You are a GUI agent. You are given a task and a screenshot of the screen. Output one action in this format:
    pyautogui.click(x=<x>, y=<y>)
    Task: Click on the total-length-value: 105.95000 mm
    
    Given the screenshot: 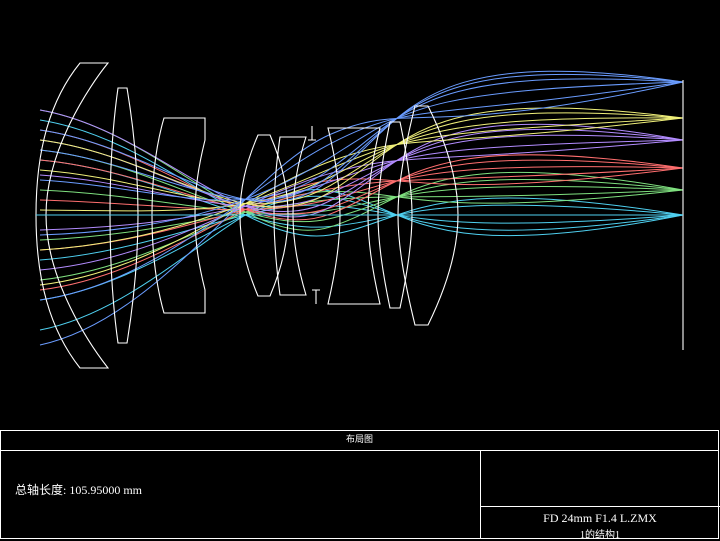 What is the action you would take?
    pyautogui.click(x=106, y=490)
    